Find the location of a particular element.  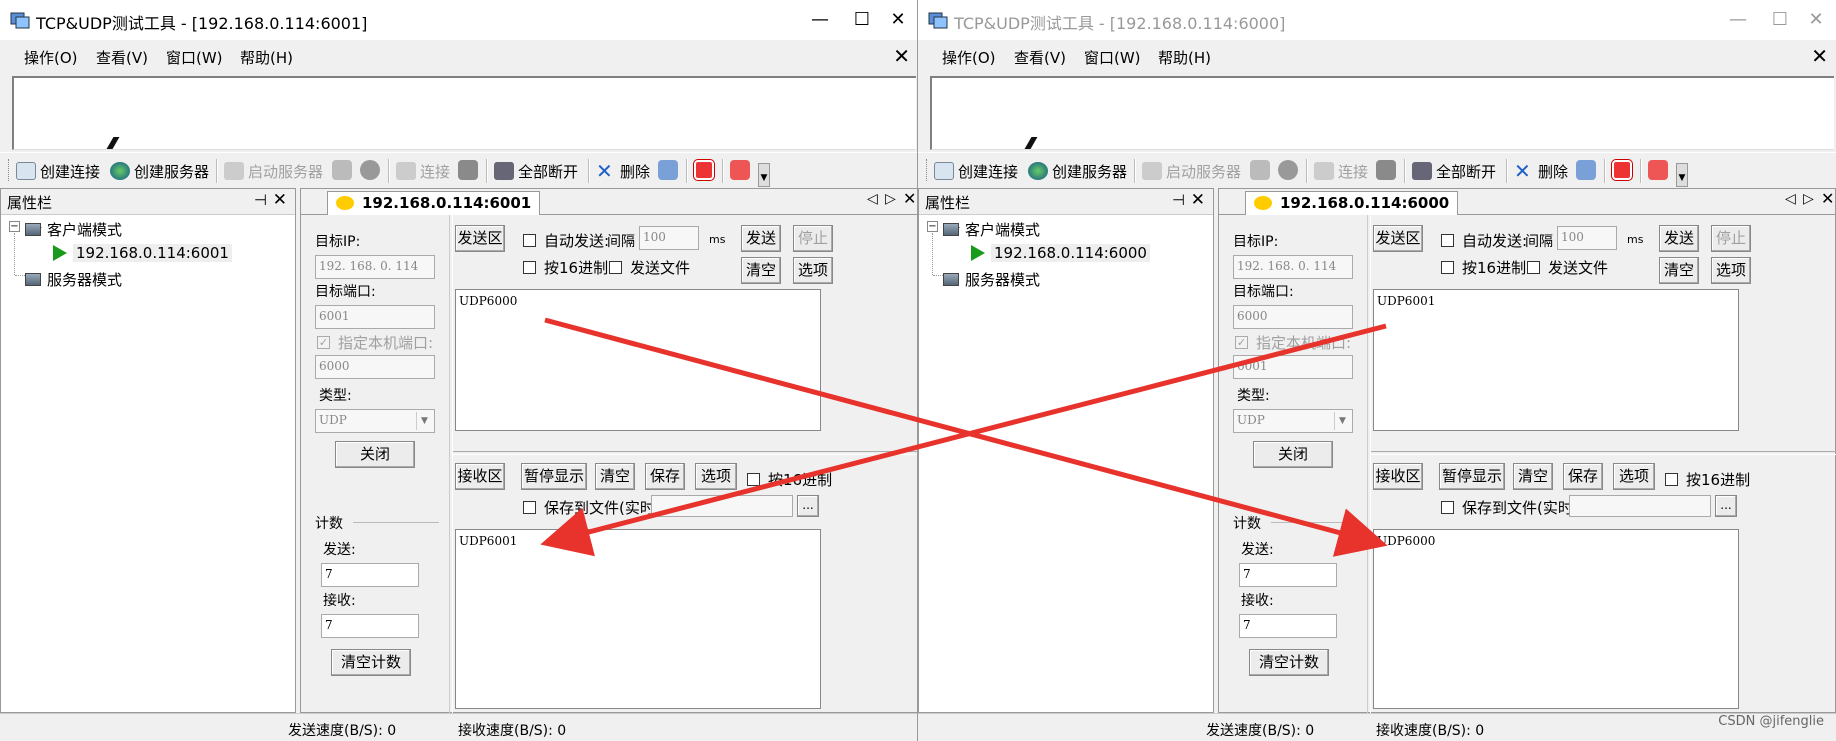

network-icon is located at coordinates (668, 170).